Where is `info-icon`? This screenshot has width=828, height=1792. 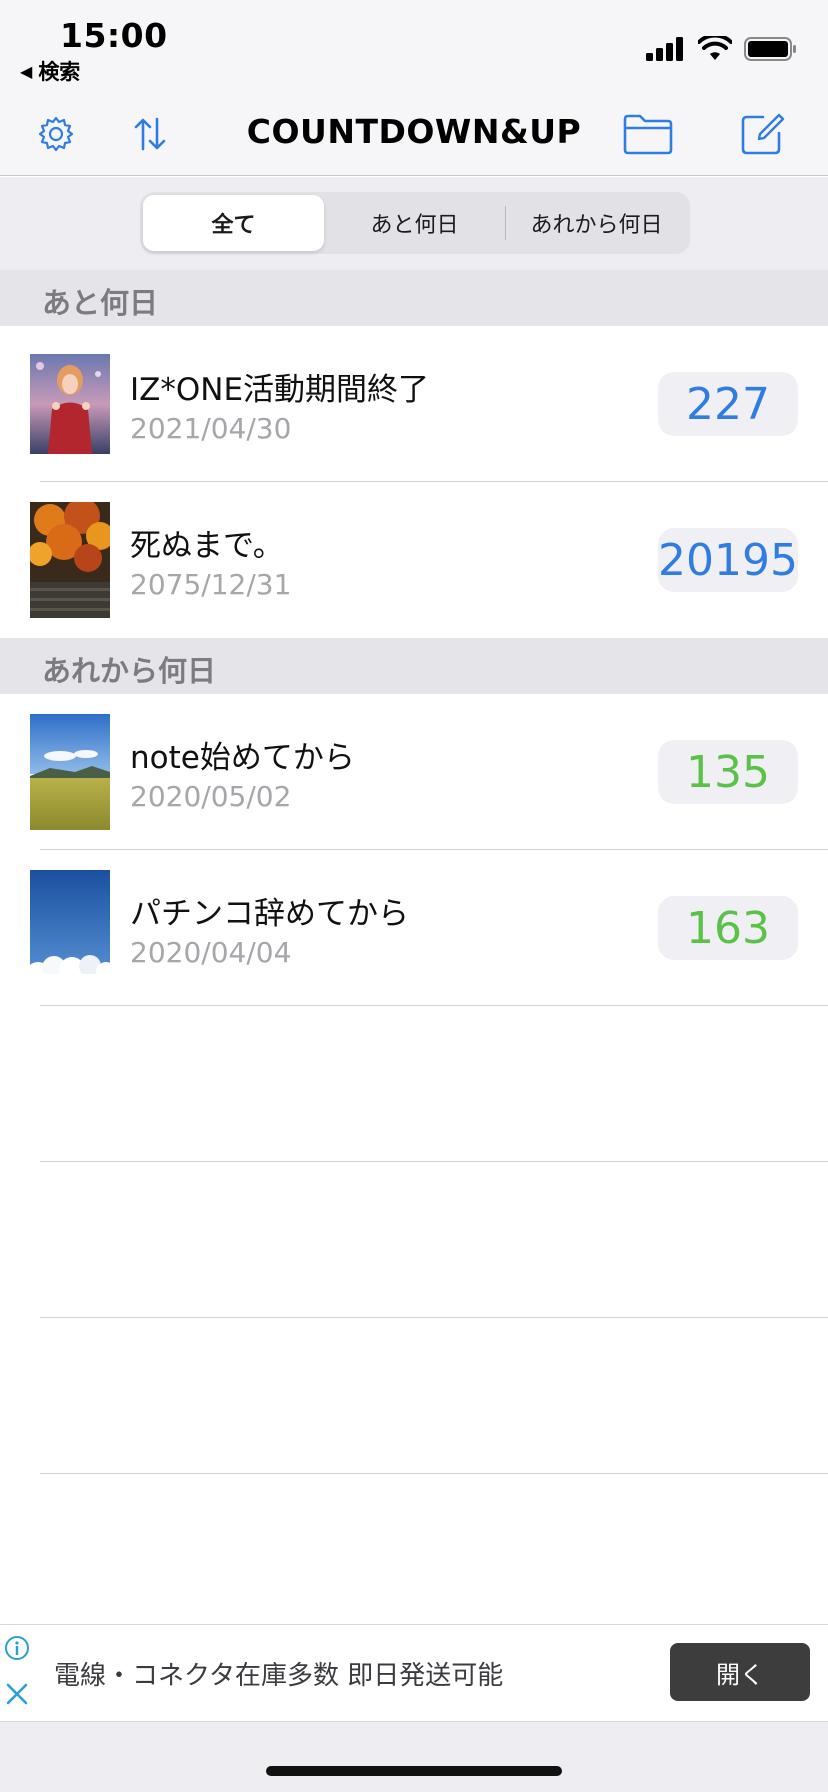 info-icon is located at coordinates (17, 1648).